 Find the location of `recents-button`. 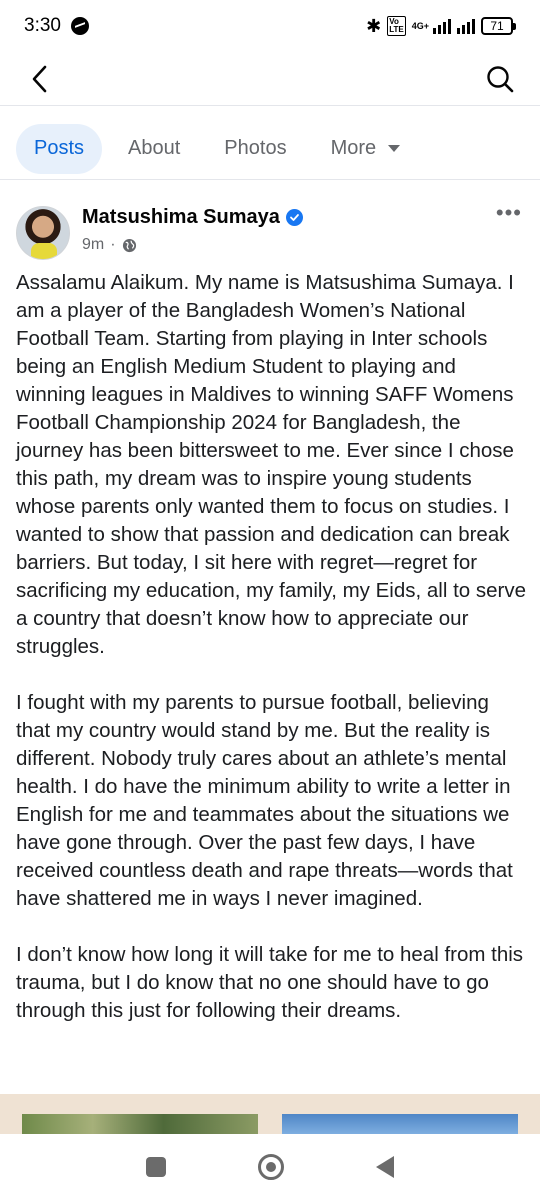

recents-button is located at coordinates (156, 1167).